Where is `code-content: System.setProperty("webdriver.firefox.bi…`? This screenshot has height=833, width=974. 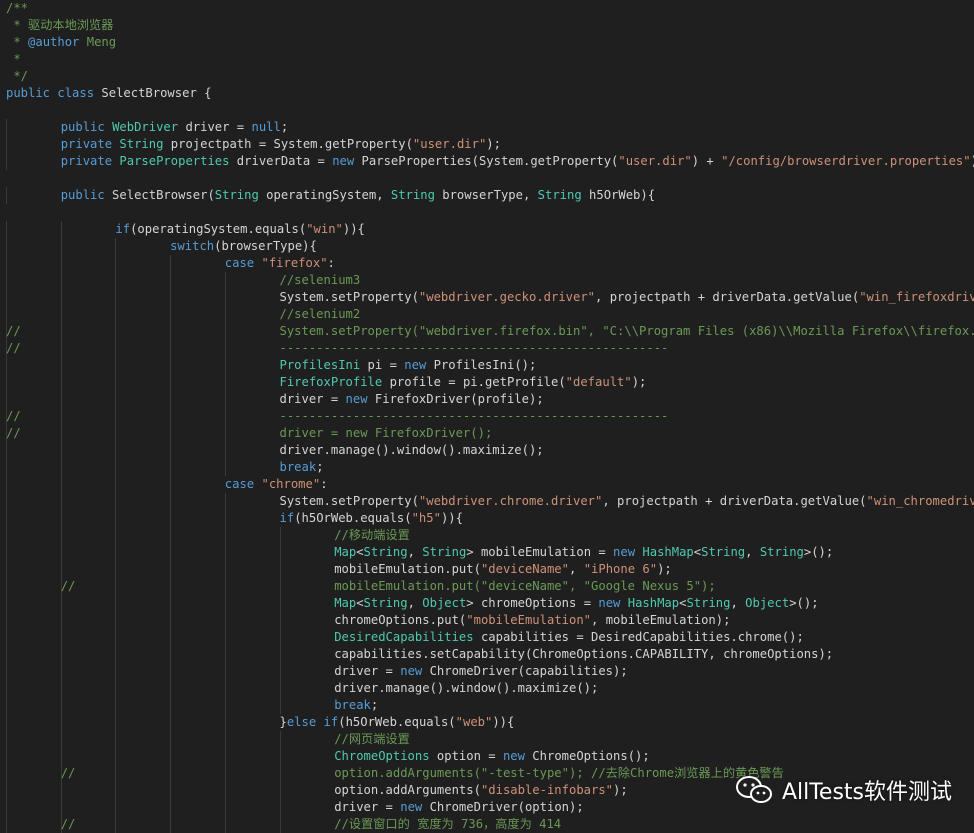 code-content: System.setProperty("webdriver.firefox.bi… is located at coordinates (627, 331).